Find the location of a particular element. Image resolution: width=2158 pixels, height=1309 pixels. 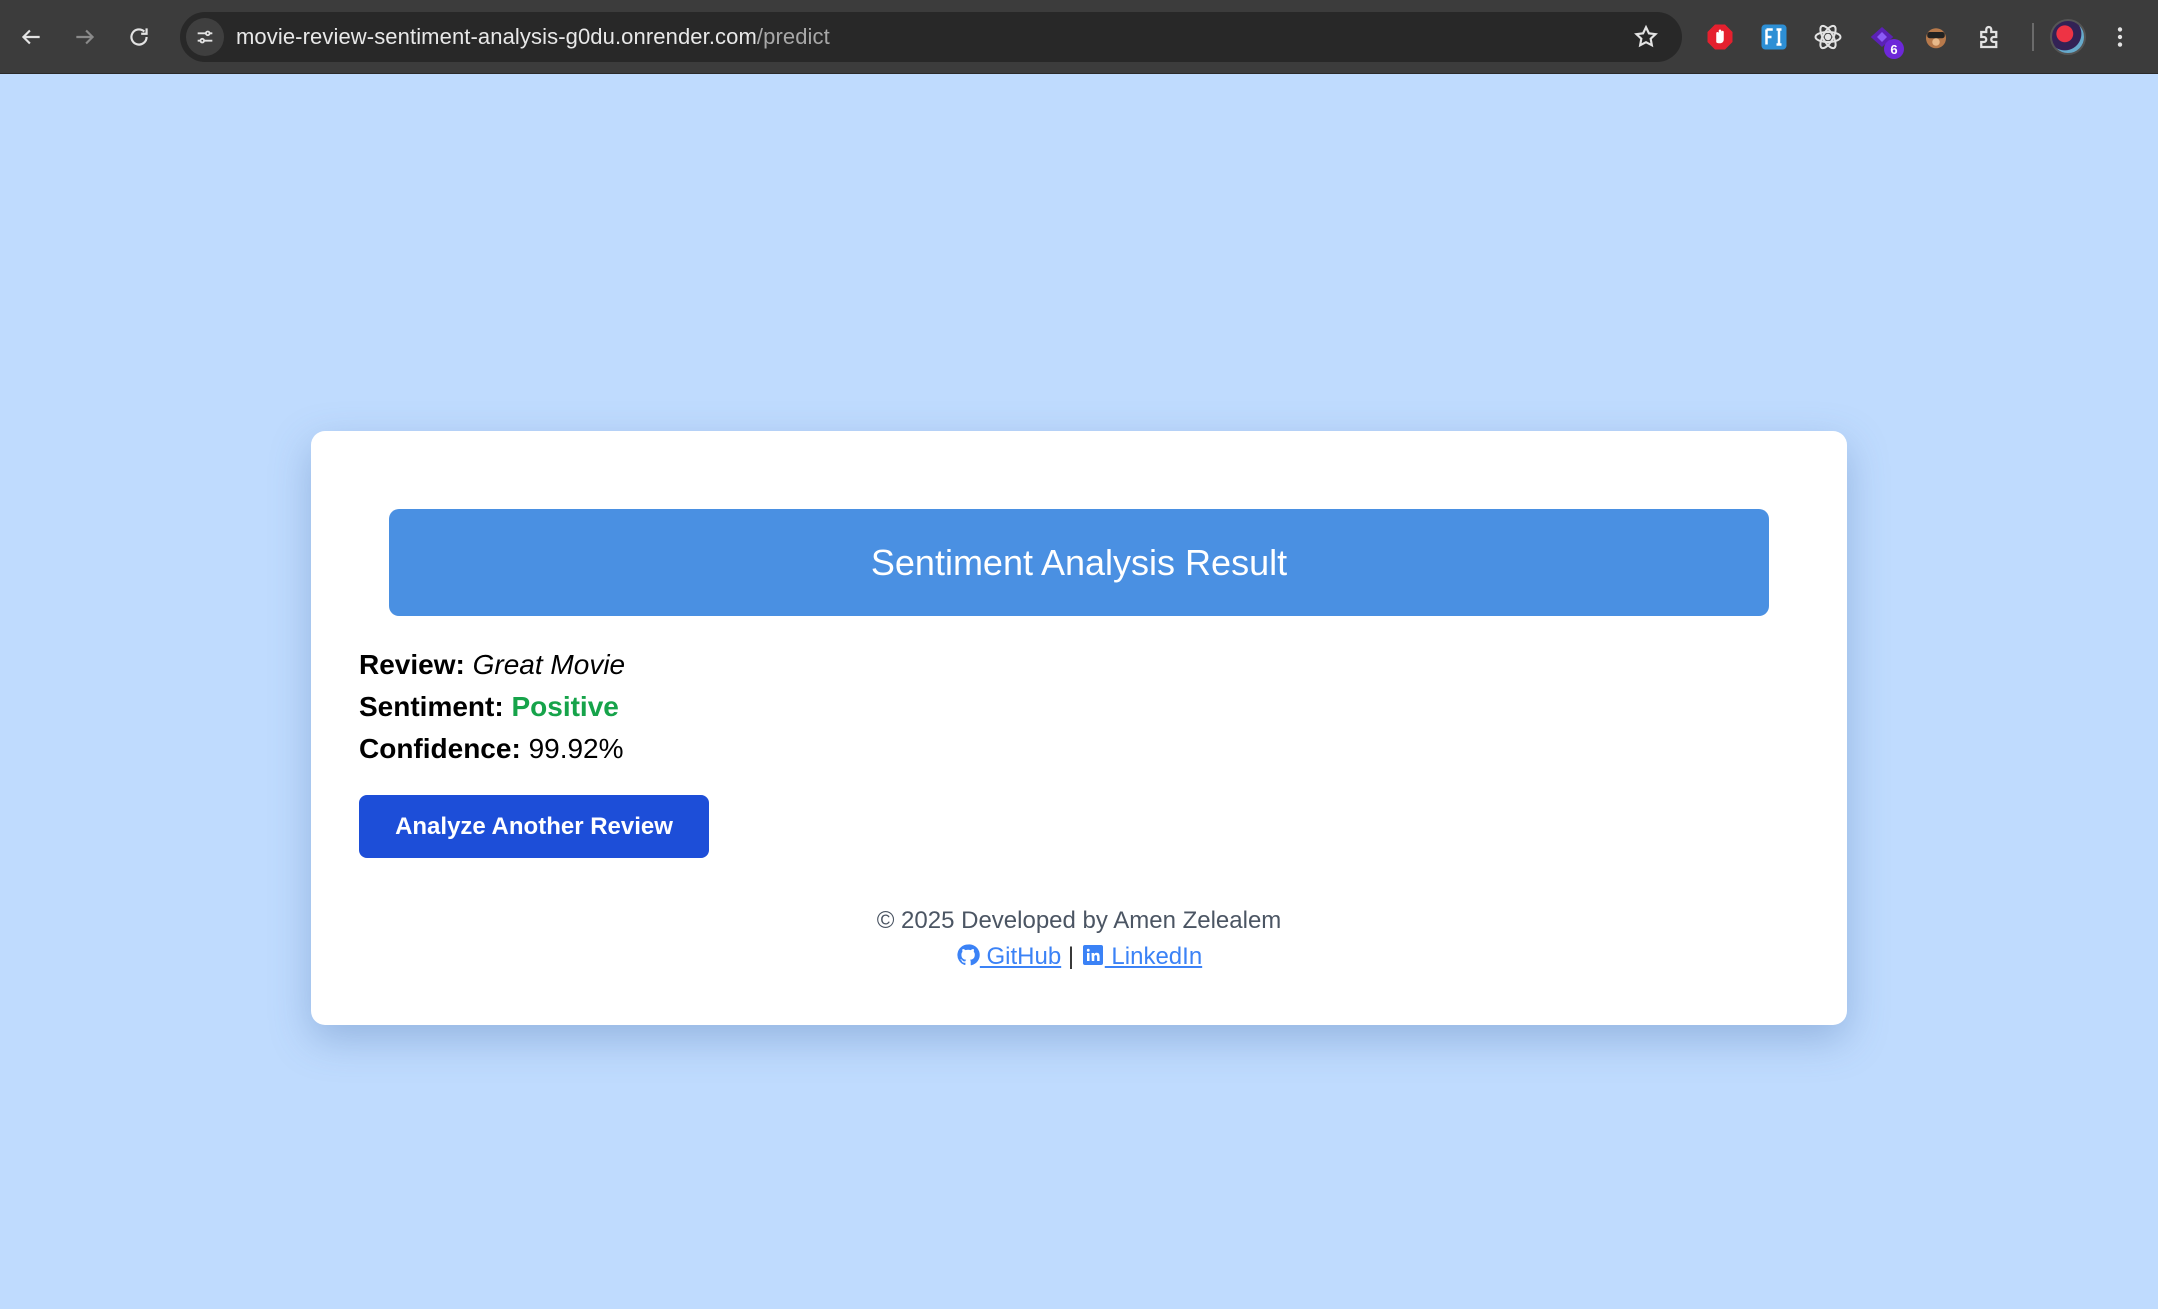

linkedin-icon is located at coordinates (1092, 955).